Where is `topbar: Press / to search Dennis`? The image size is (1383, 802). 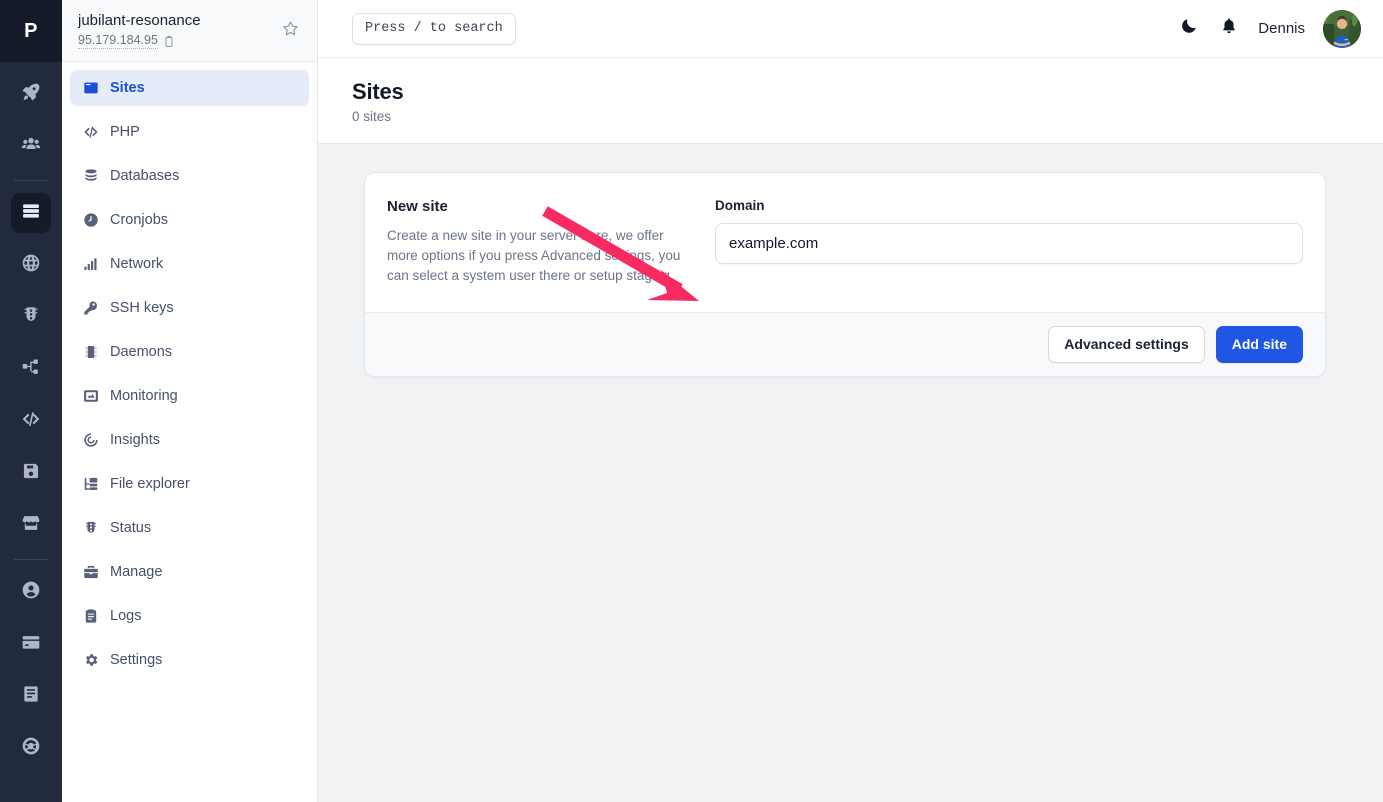 topbar: Press / to search Dennis is located at coordinates (850, 29).